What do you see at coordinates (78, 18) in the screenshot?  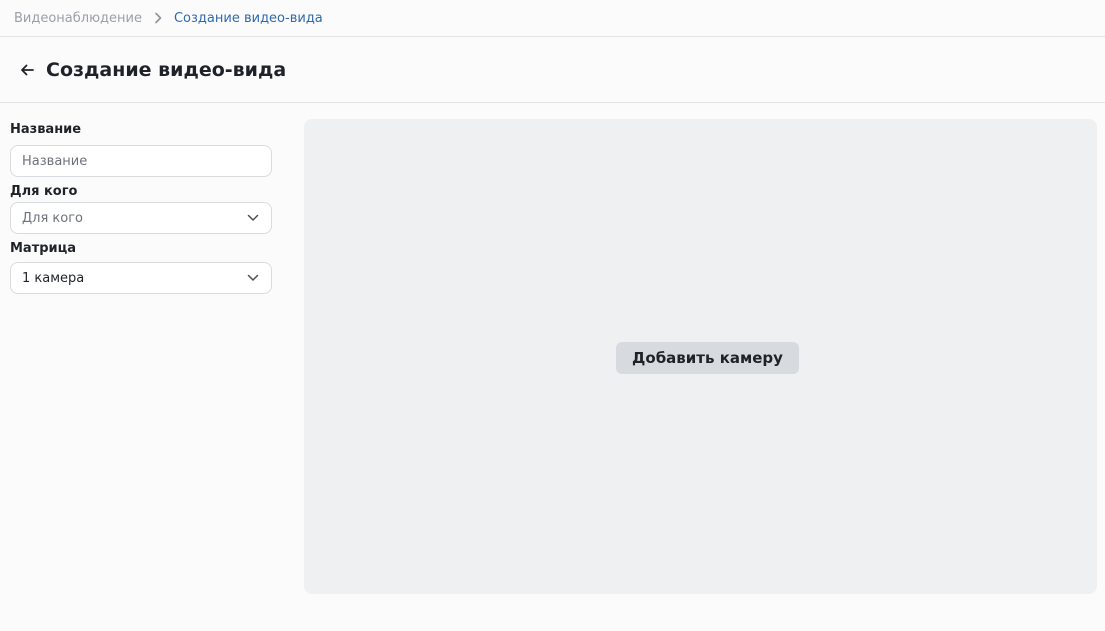 I see `breadcrumb-root-link: Видеонаблюдение` at bounding box center [78, 18].